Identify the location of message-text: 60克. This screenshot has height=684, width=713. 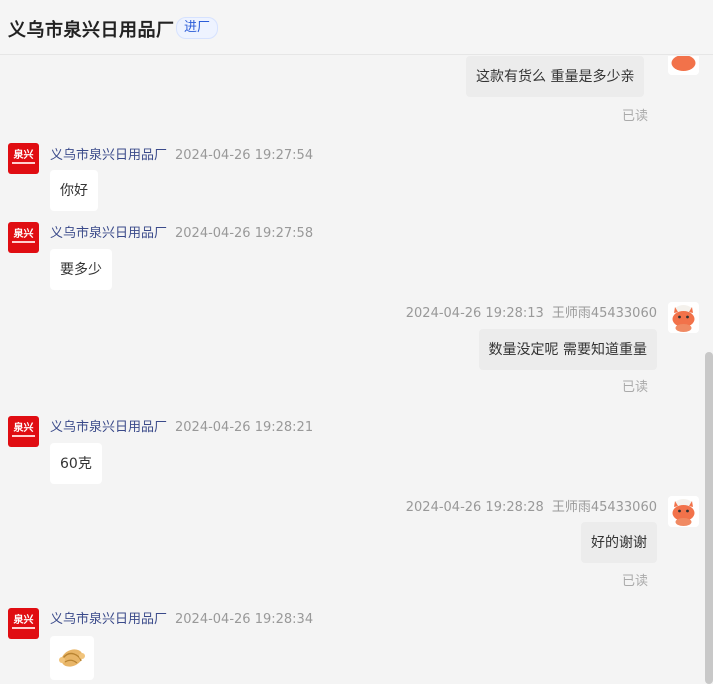
(76, 464).